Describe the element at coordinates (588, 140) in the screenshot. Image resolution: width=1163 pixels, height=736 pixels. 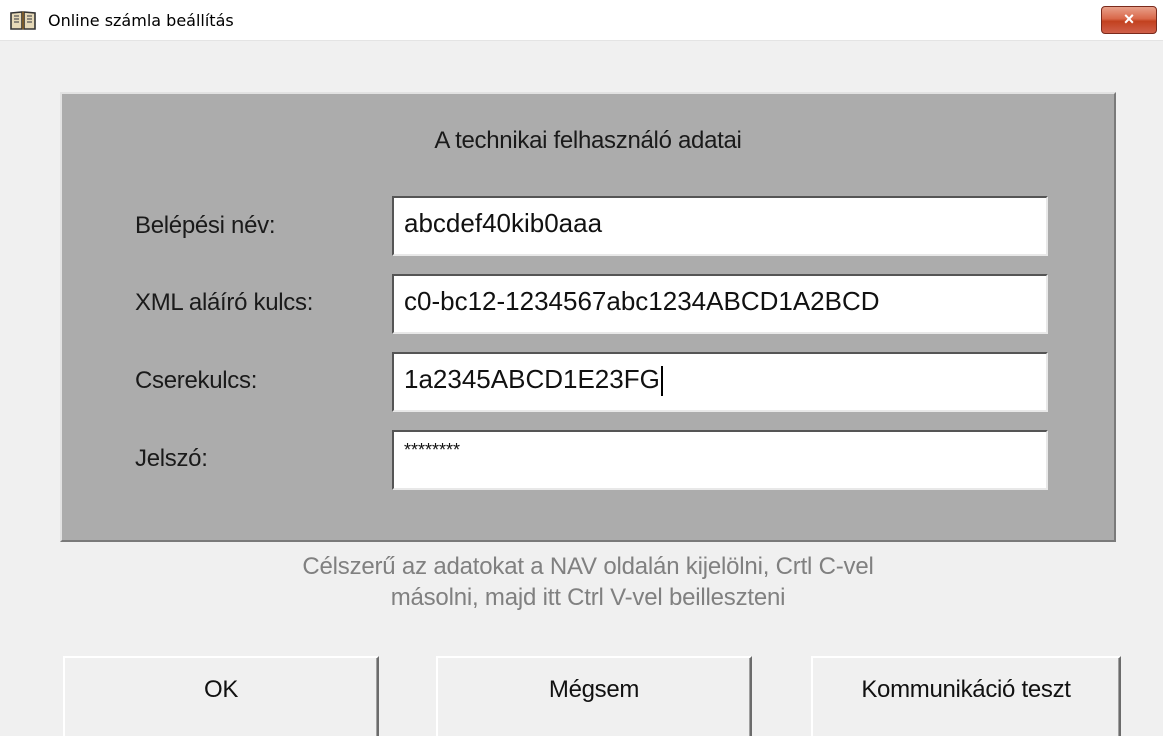
I see `panel-heading: A technikai felhasználó adatai` at that location.